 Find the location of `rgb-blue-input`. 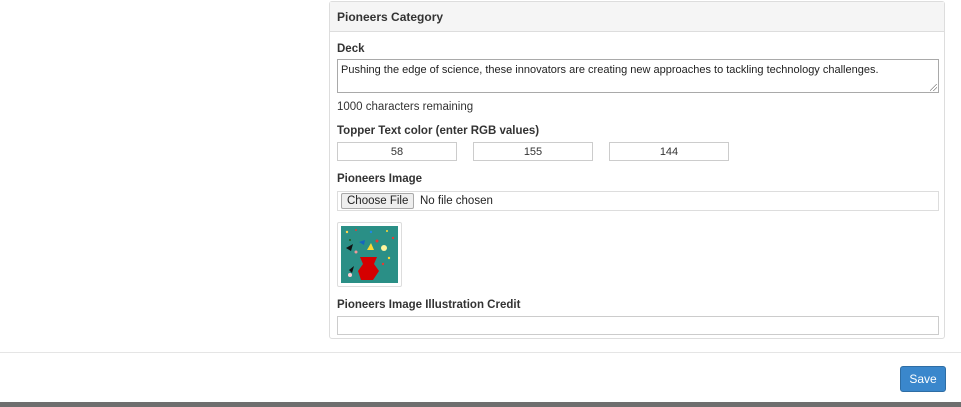

rgb-blue-input is located at coordinates (669, 151).